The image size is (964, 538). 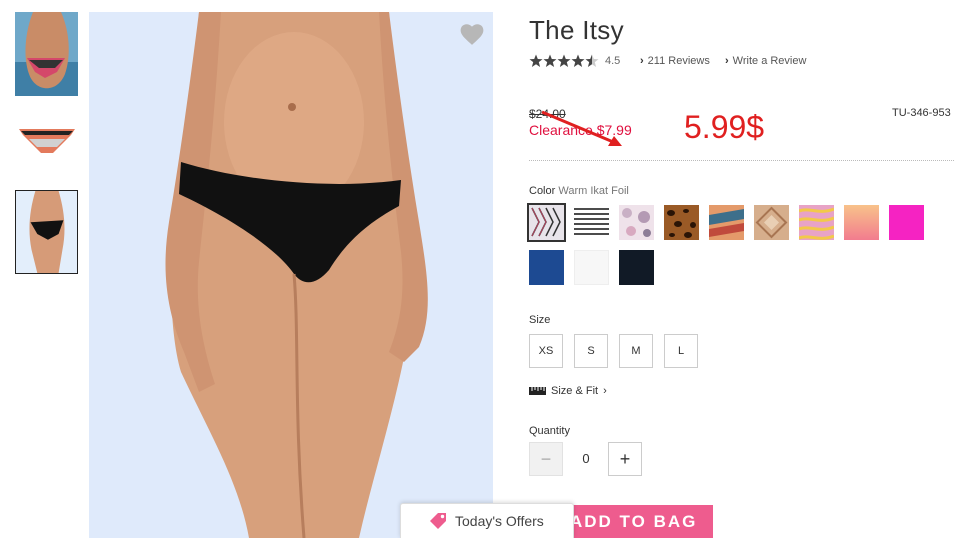 What do you see at coordinates (546, 459) in the screenshot?
I see `quantity-decrease-button: −` at bounding box center [546, 459].